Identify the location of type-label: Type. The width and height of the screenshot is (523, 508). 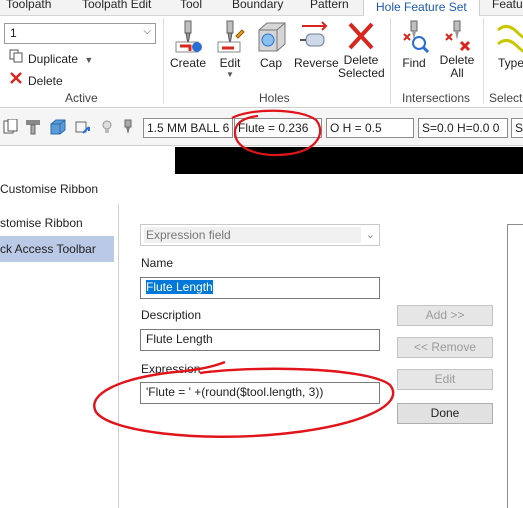
(510, 63).